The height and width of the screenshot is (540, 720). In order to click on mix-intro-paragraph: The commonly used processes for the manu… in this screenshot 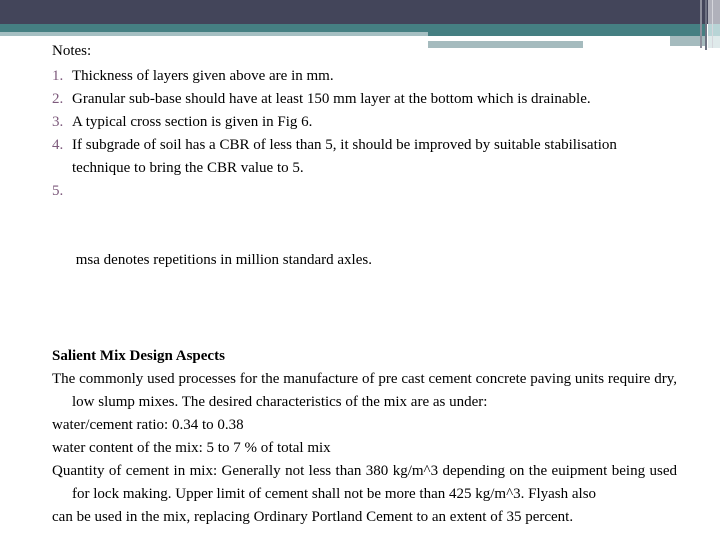, I will do `click(364, 390)`.